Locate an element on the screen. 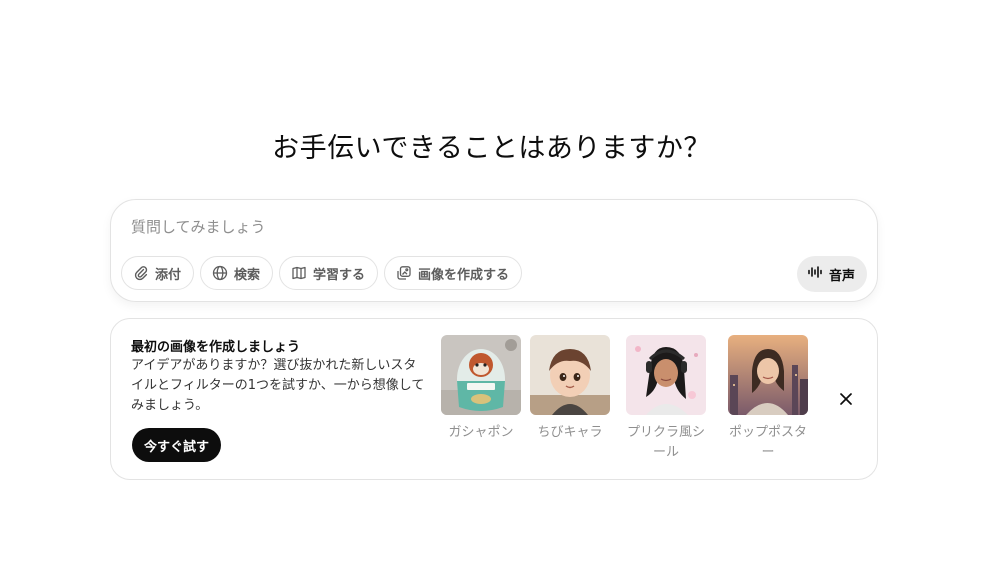  style-label: ガシャポン is located at coordinates (481, 432).